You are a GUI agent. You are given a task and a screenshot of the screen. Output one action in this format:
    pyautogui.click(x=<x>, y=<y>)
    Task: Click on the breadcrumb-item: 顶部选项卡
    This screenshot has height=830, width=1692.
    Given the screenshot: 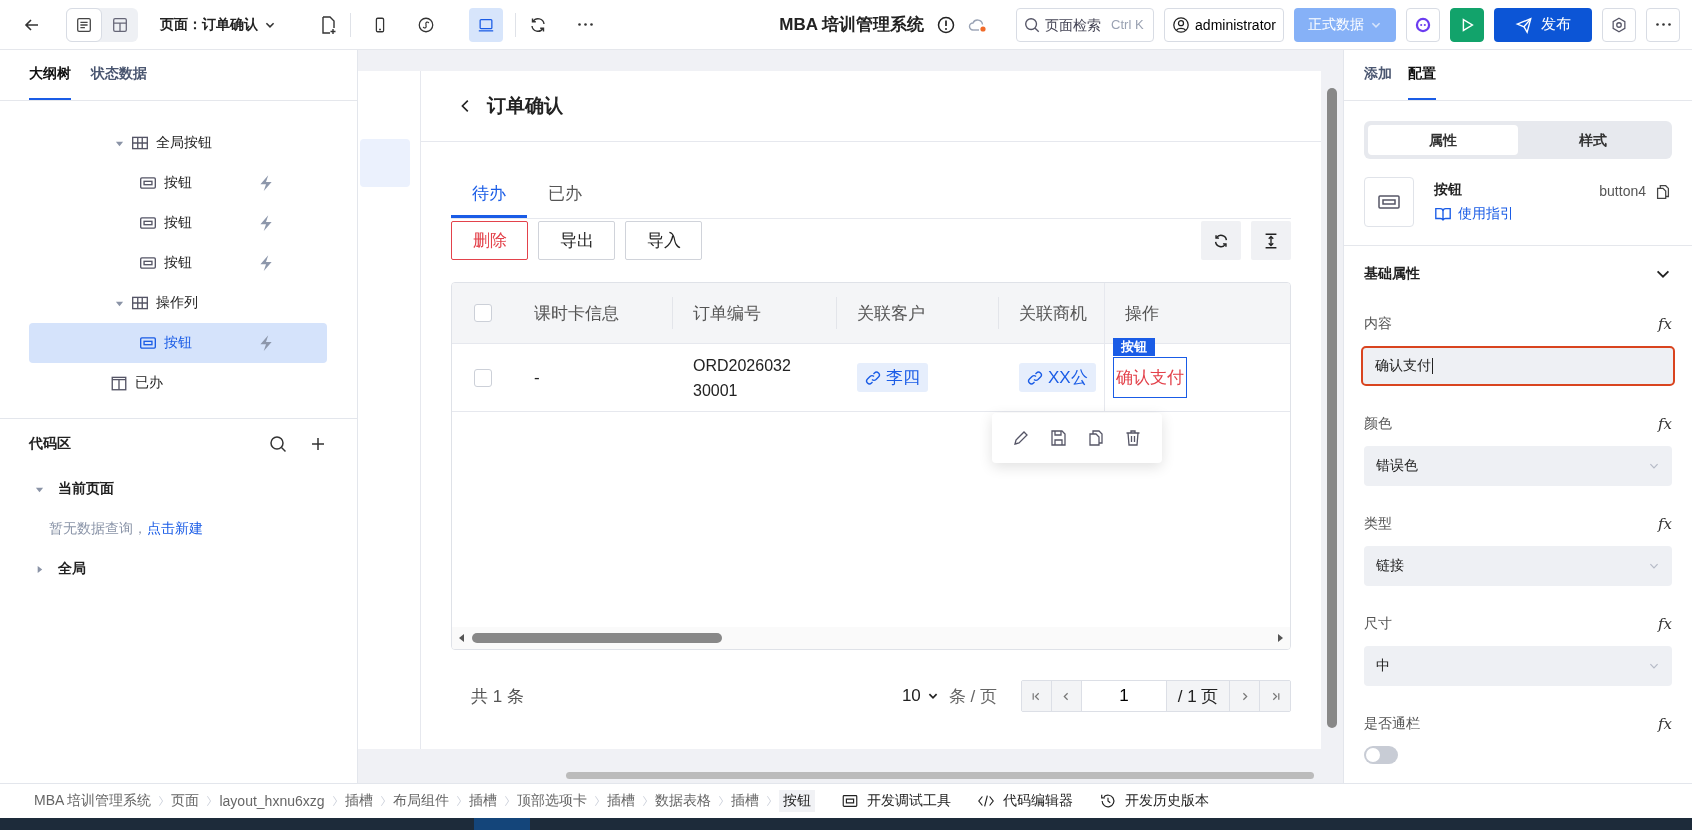 What is the action you would take?
    pyautogui.click(x=551, y=801)
    